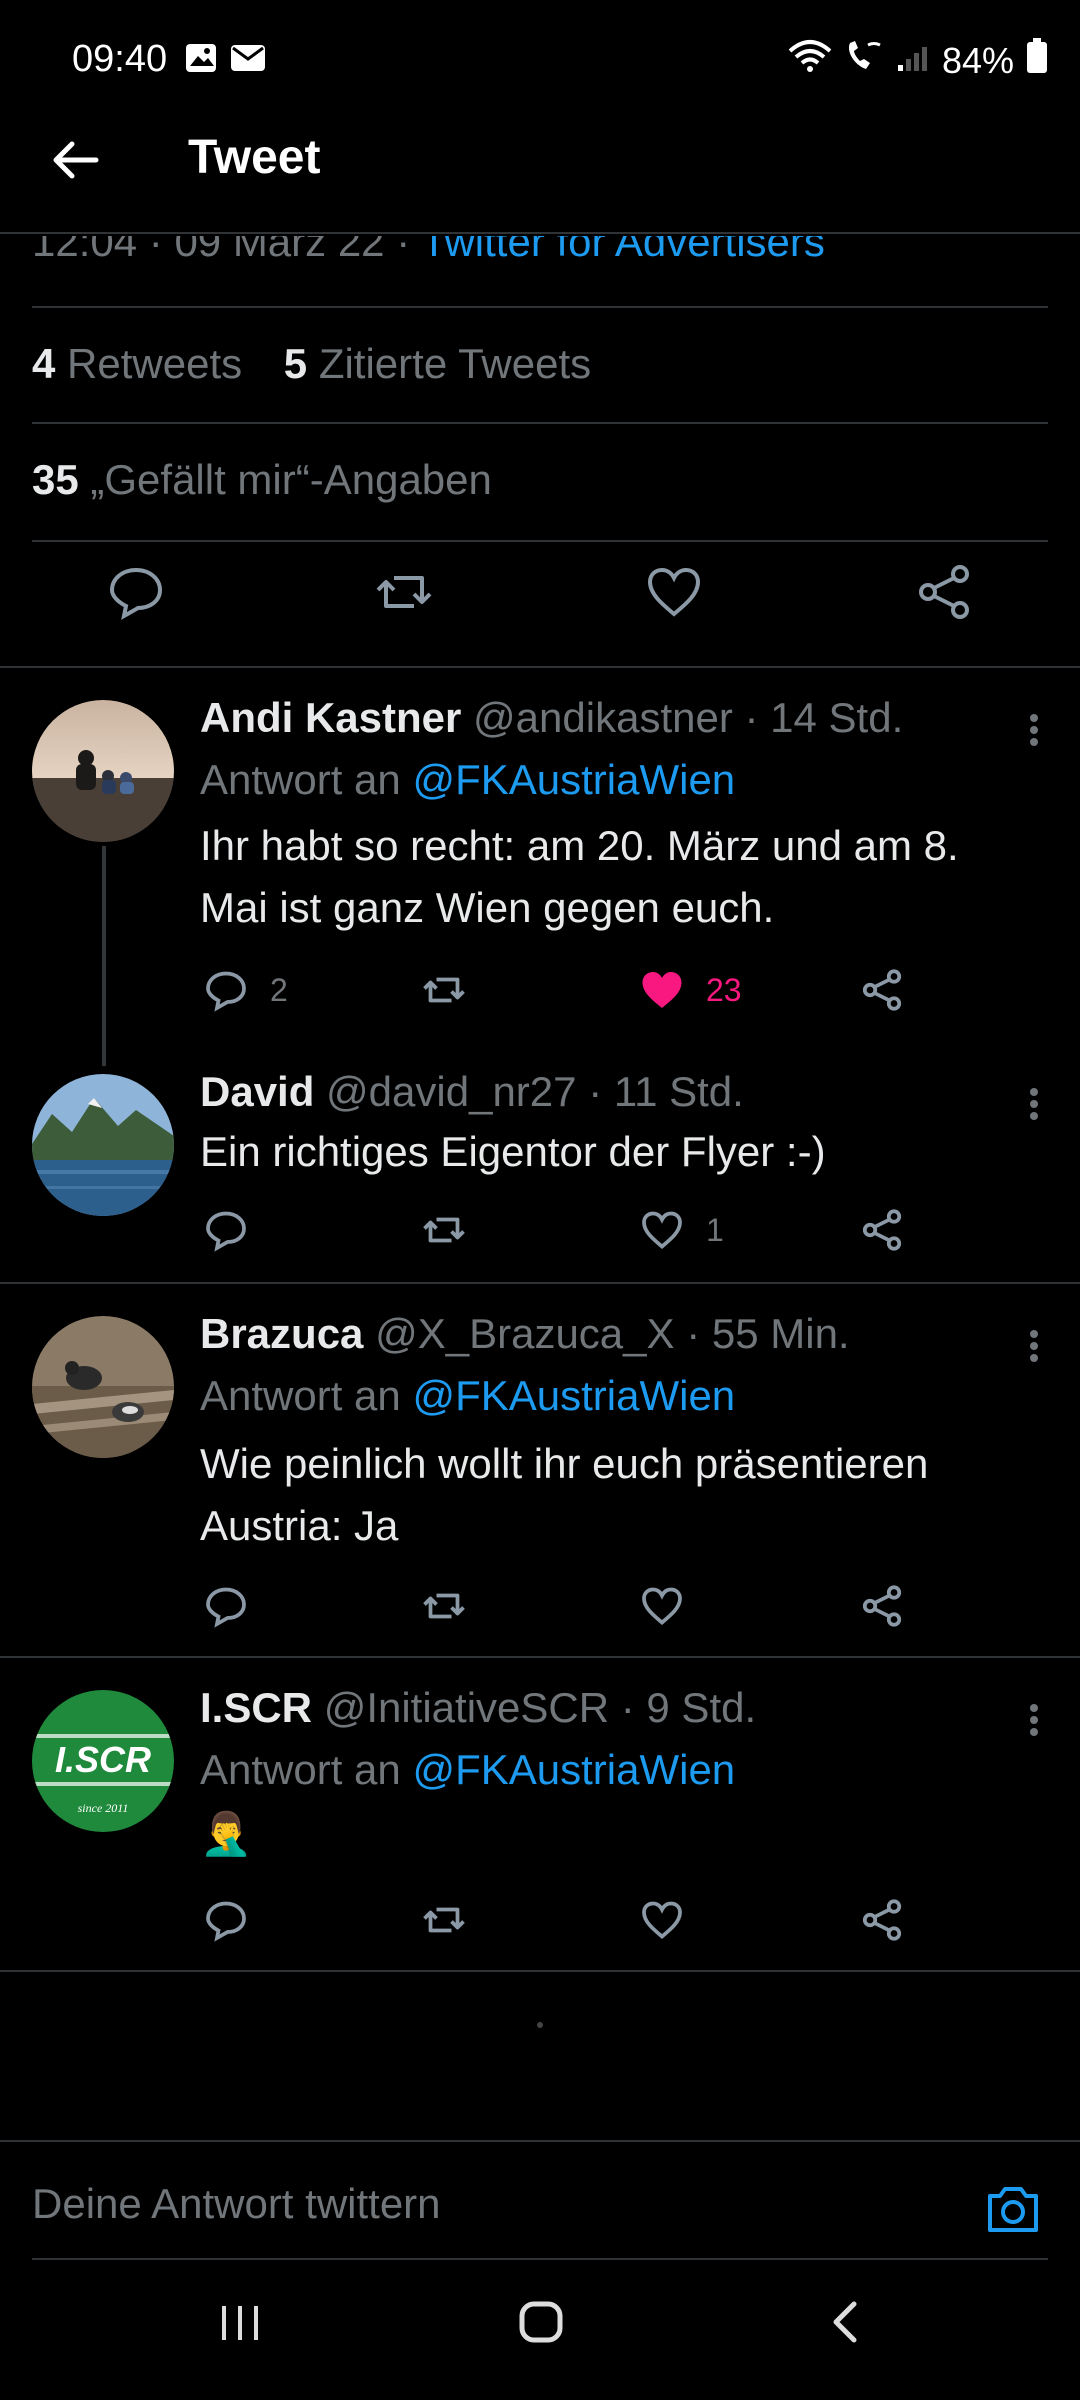 This screenshot has width=1080, height=2400. I want to click on thread-connector, so click(104, 956).